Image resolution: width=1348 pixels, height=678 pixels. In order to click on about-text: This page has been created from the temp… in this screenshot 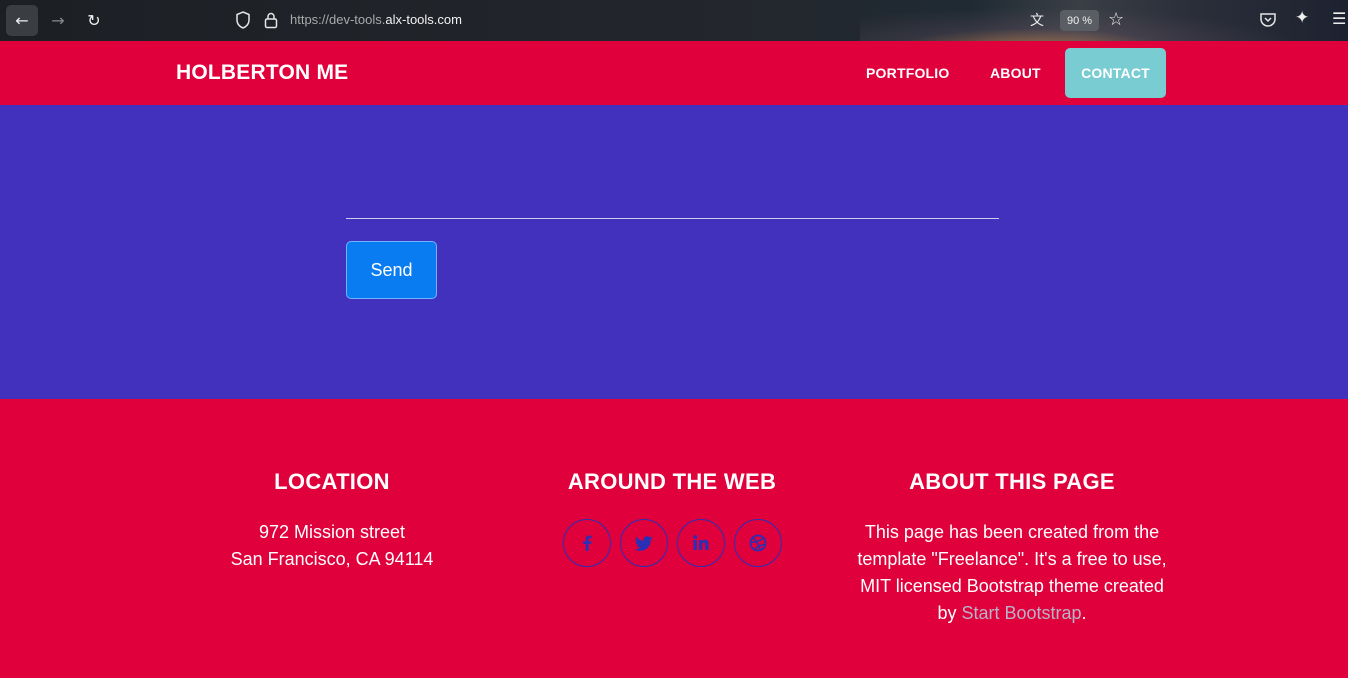, I will do `click(1012, 573)`.